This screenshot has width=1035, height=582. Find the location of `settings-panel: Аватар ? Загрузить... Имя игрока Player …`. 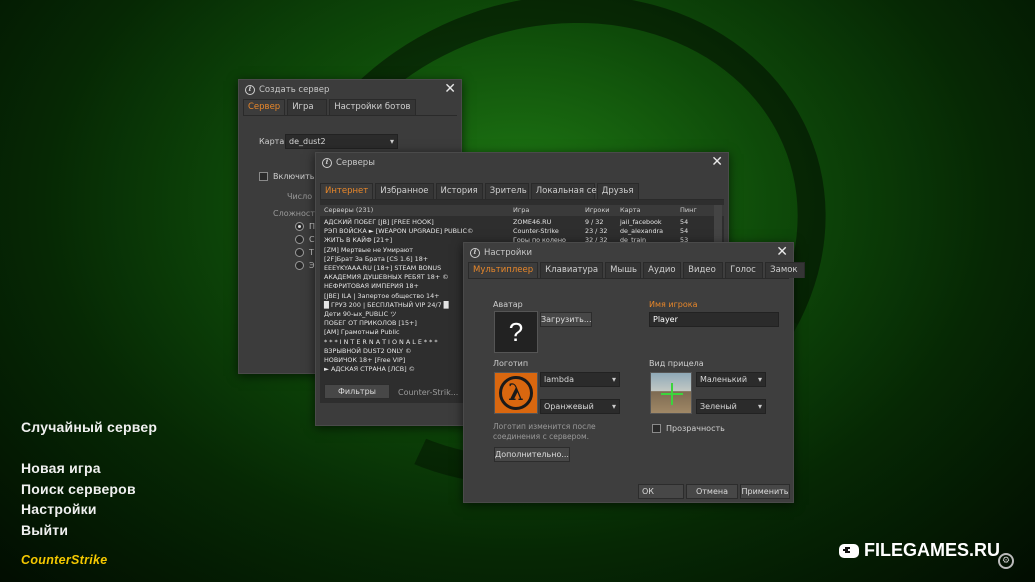

settings-panel: Аватар ? Загрузить... Имя игрока Player … is located at coordinates (628, 379).